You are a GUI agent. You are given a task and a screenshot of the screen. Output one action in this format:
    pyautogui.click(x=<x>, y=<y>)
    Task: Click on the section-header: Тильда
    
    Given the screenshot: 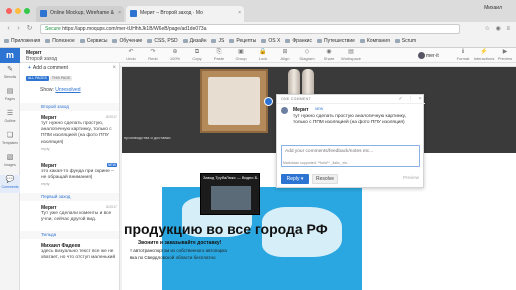 What is the action you would take?
    pyautogui.click(x=69, y=235)
    